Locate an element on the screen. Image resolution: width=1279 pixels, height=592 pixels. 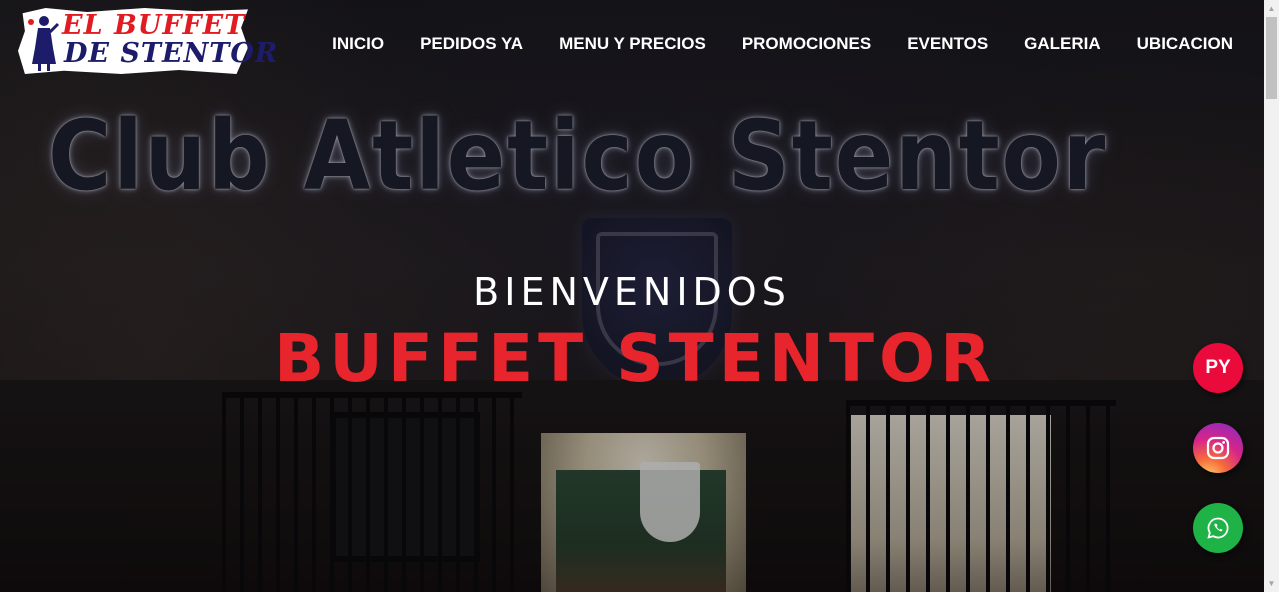
logo-title-line2: DE STENTOR is located at coordinates (171, 53).